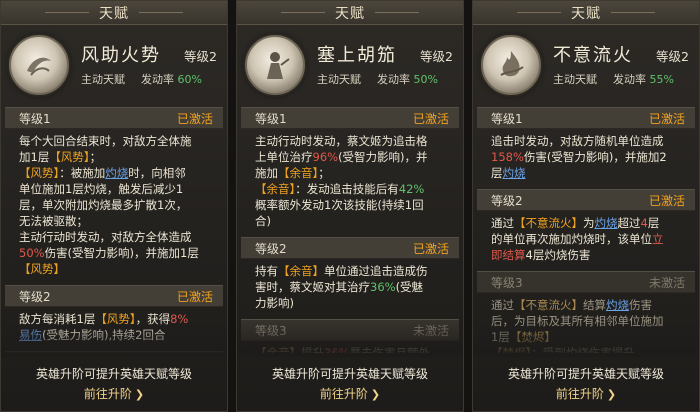  What do you see at coordinates (298, 173) in the screenshot?
I see `highlight-text: 【余音】` at bounding box center [298, 173].